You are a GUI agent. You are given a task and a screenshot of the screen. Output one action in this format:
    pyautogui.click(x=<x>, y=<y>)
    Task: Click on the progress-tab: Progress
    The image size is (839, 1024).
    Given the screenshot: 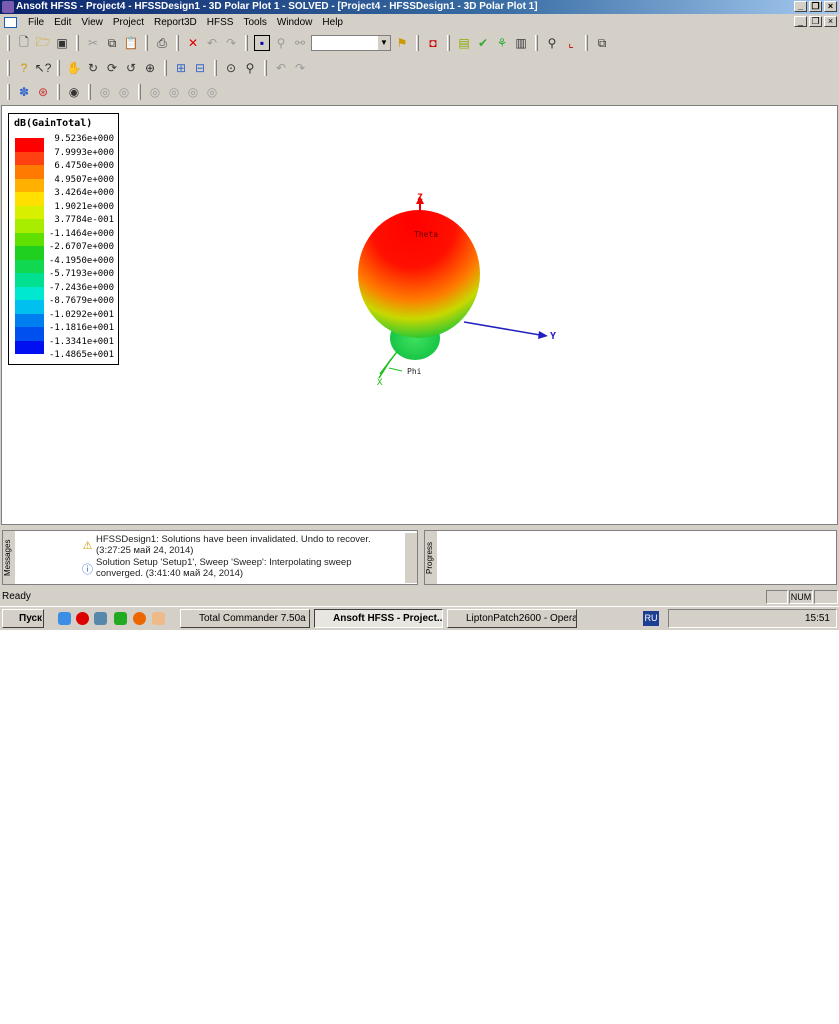 What is the action you would take?
    pyautogui.click(x=431, y=557)
    